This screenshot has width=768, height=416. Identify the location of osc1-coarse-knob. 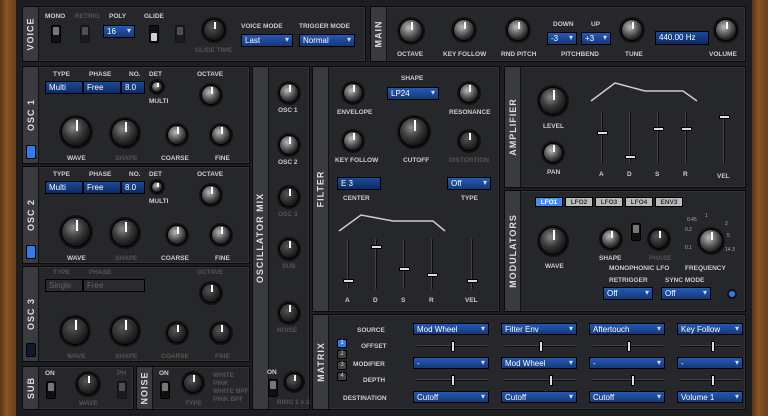
(177, 135).